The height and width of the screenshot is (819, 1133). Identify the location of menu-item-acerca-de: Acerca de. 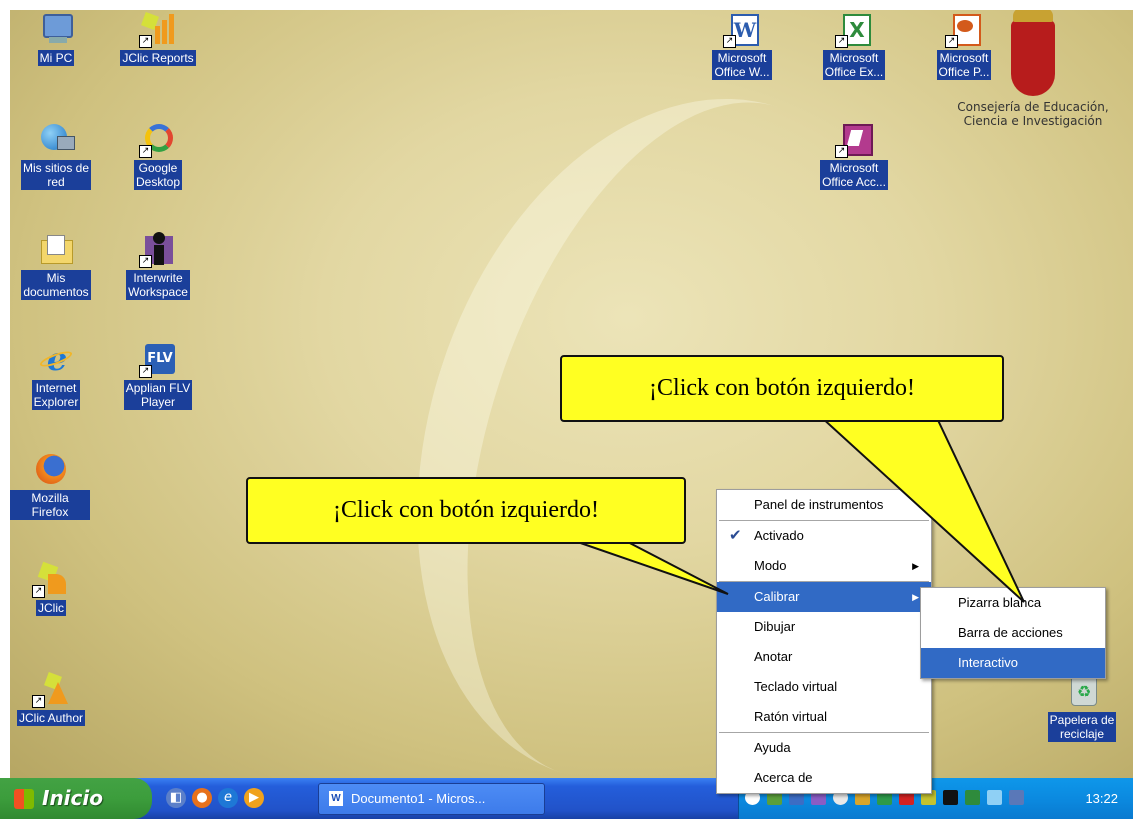
(824, 778).